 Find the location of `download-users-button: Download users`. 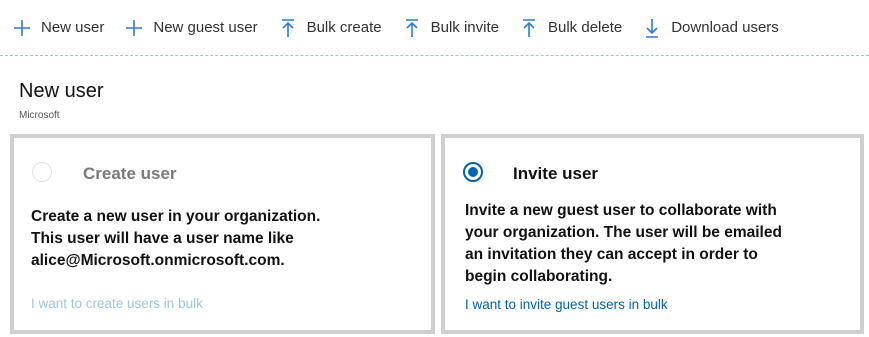

download-users-button: Download users is located at coordinates (710, 28).